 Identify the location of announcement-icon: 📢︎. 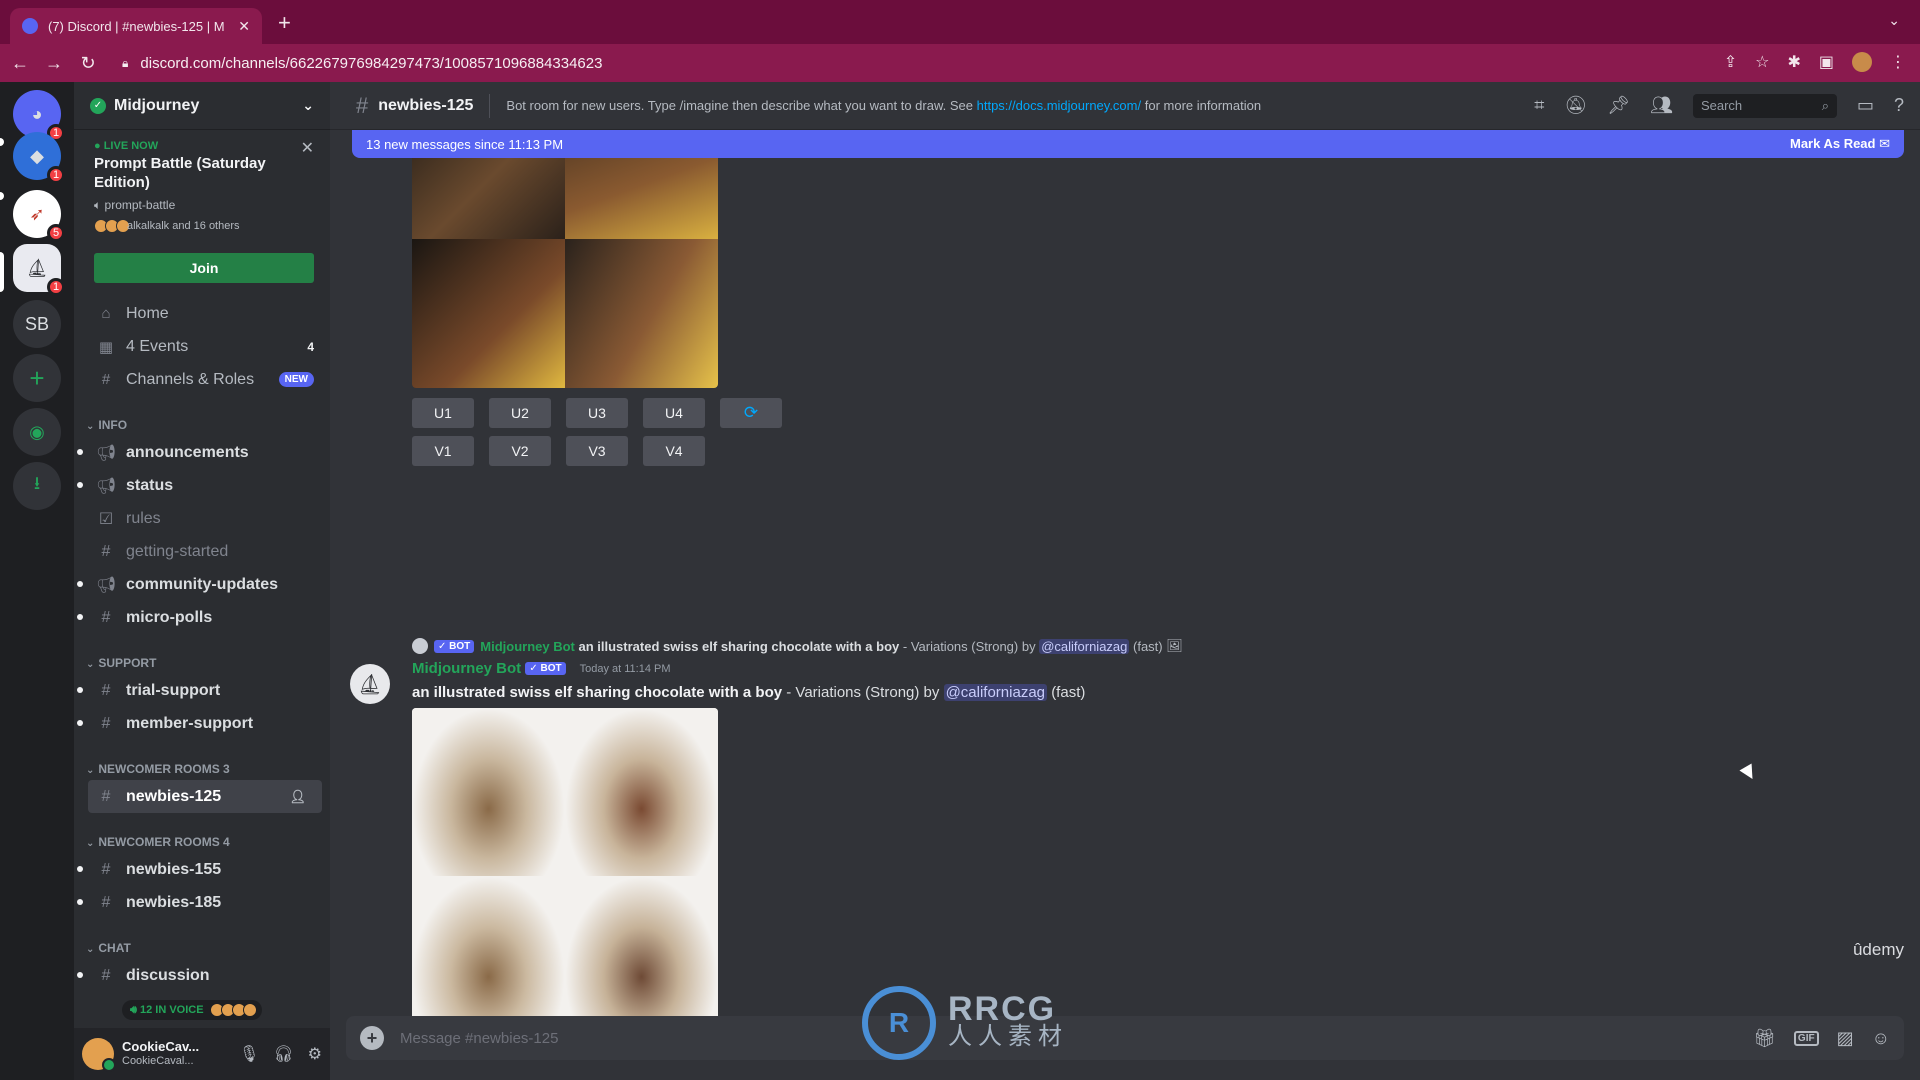
(106, 585).